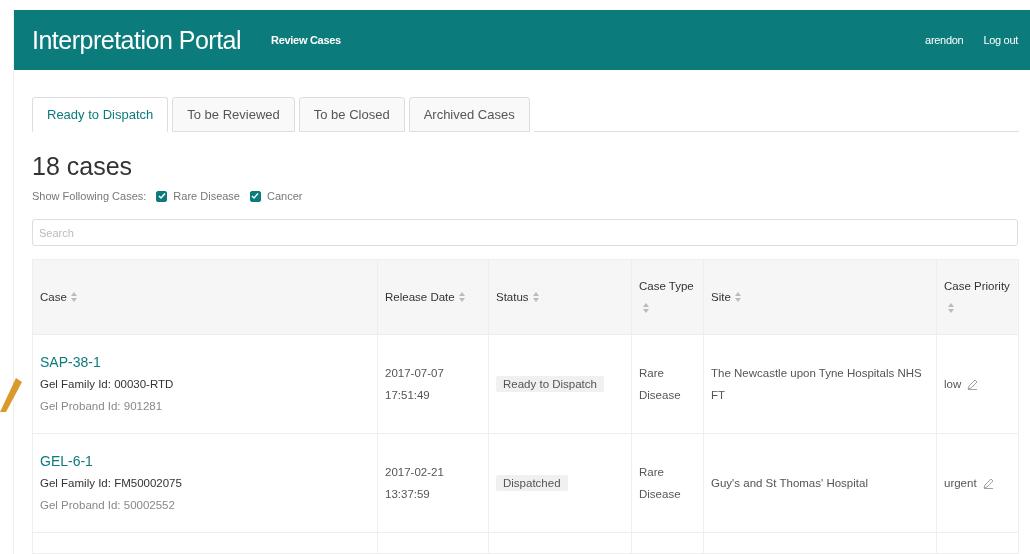 The image size is (1030, 554). I want to click on case-link: GEL-6-1, so click(66, 461).